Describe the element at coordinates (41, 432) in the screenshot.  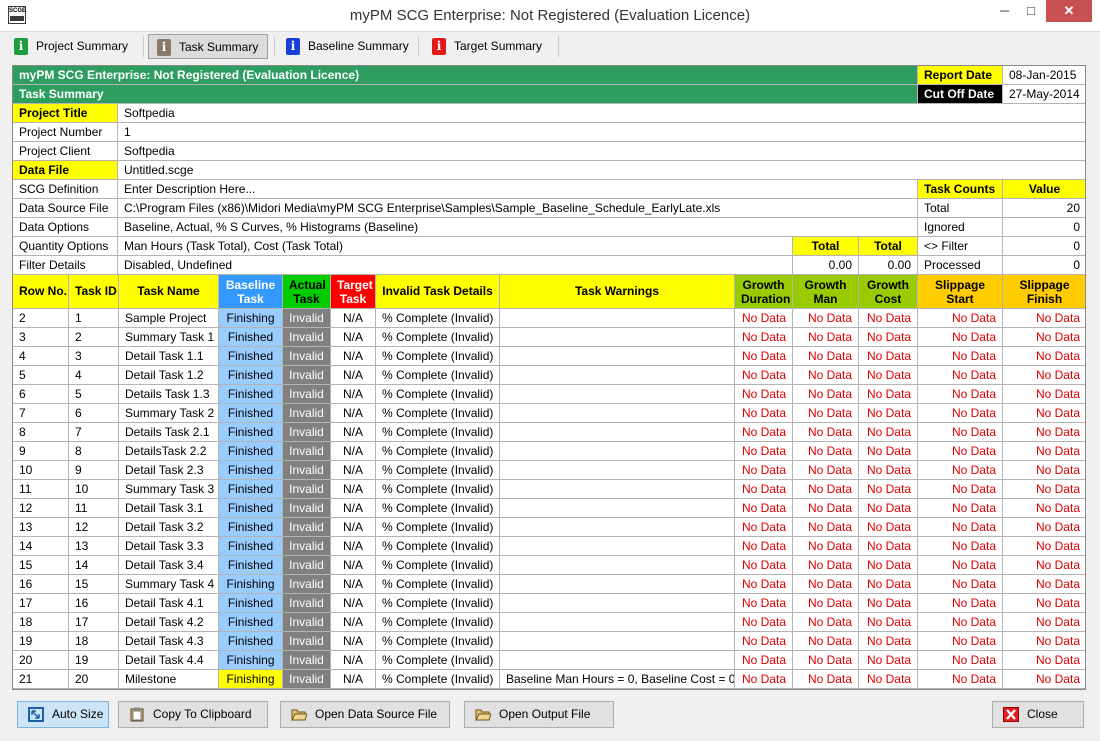
I see `row-number-cell: 8` at that location.